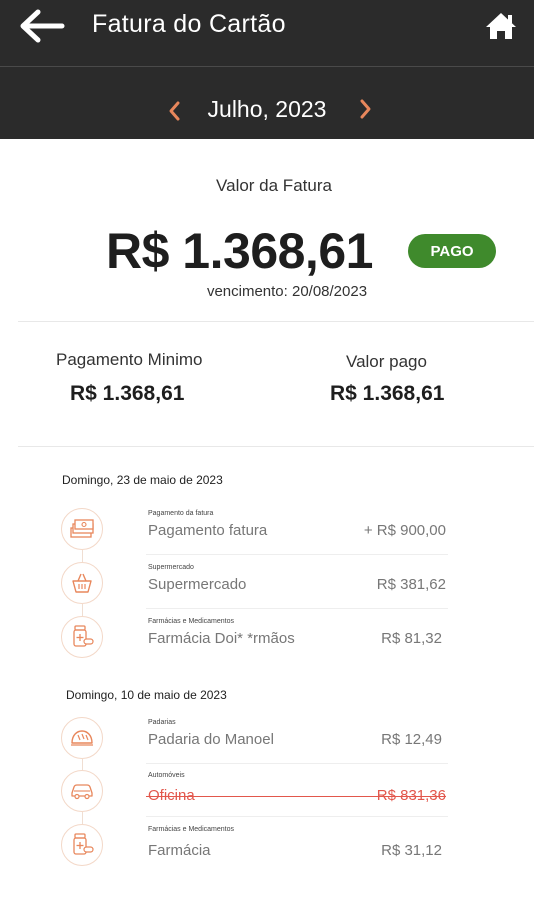 The height and width of the screenshot is (900, 534). I want to click on next-month-button, so click(366, 109).